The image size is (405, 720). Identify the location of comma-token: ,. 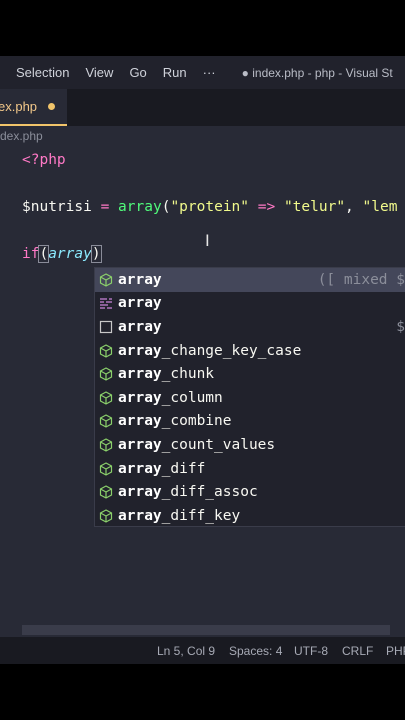
(354, 207).